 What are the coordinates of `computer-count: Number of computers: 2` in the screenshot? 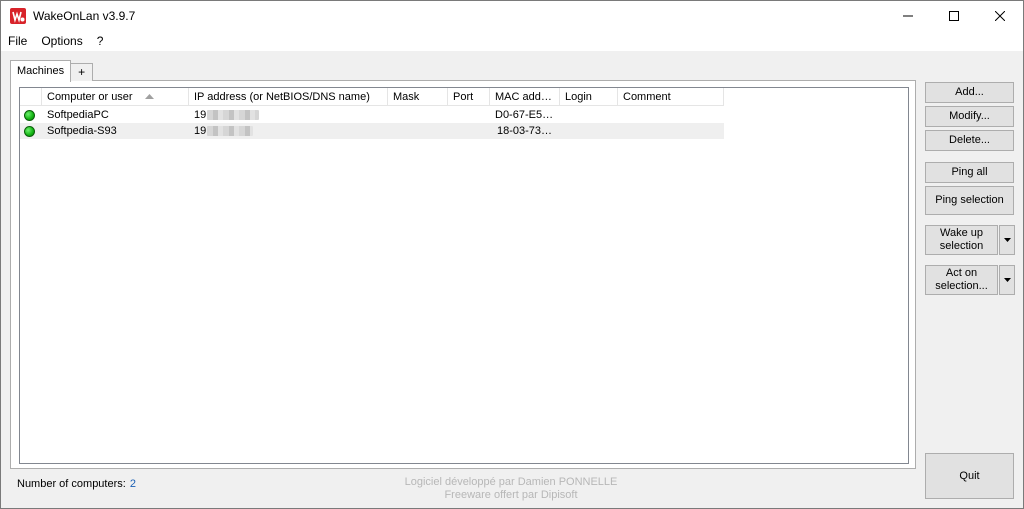 It's located at (76, 484).